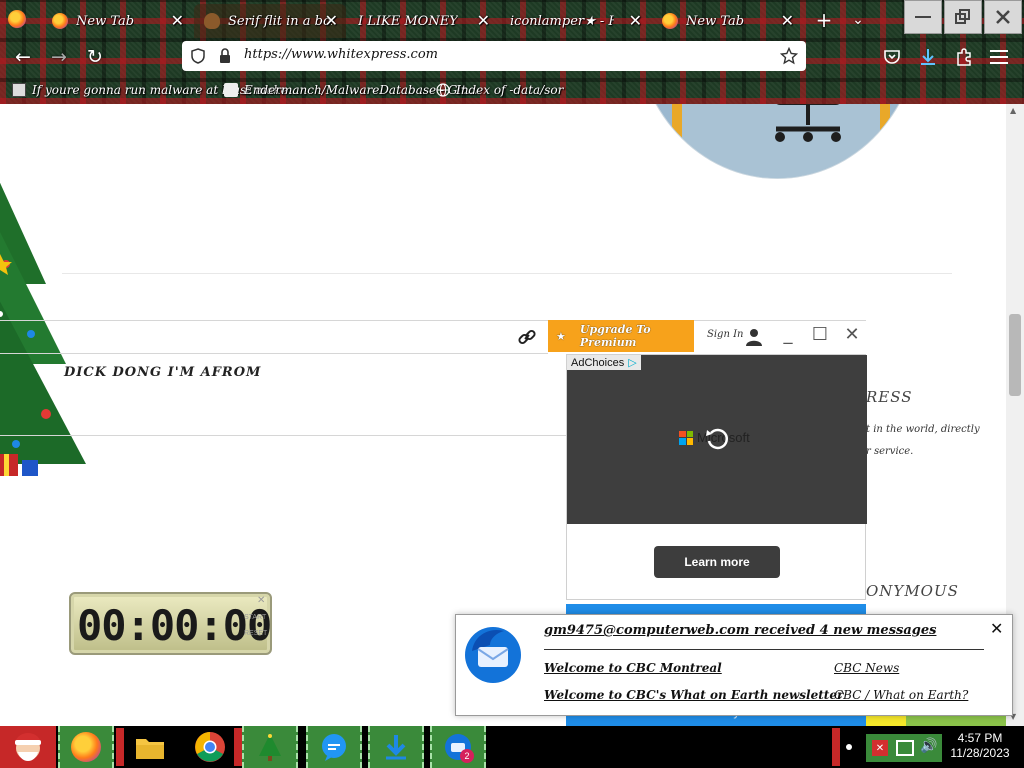 Image resolution: width=1024 pixels, height=768 pixels. I want to click on taskbar-download-app, so click(396, 747).